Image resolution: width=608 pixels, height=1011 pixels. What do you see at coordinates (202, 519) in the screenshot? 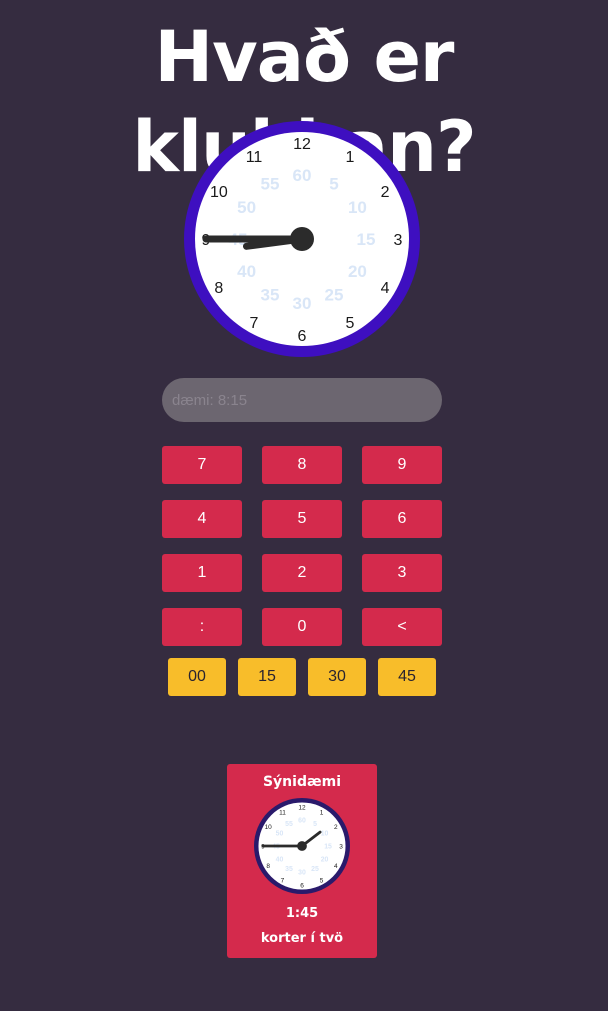
I see `key-4: 4` at bounding box center [202, 519].